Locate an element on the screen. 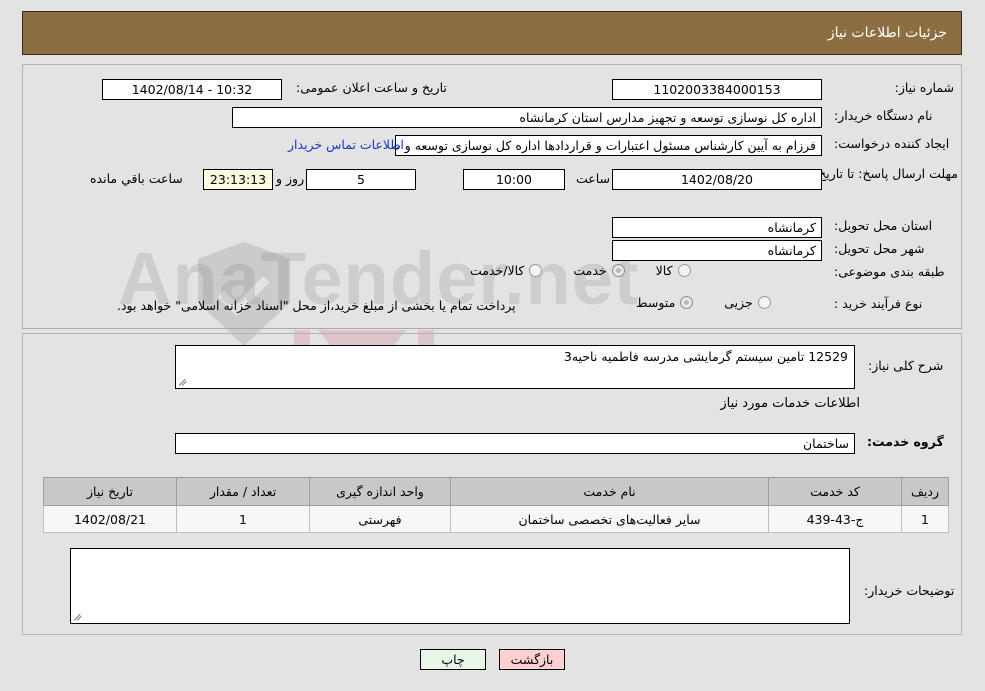 The height and width of the screenshot is (691, 985). radio-subject-khedmat: خدمت is located at coordinates (599, 270).